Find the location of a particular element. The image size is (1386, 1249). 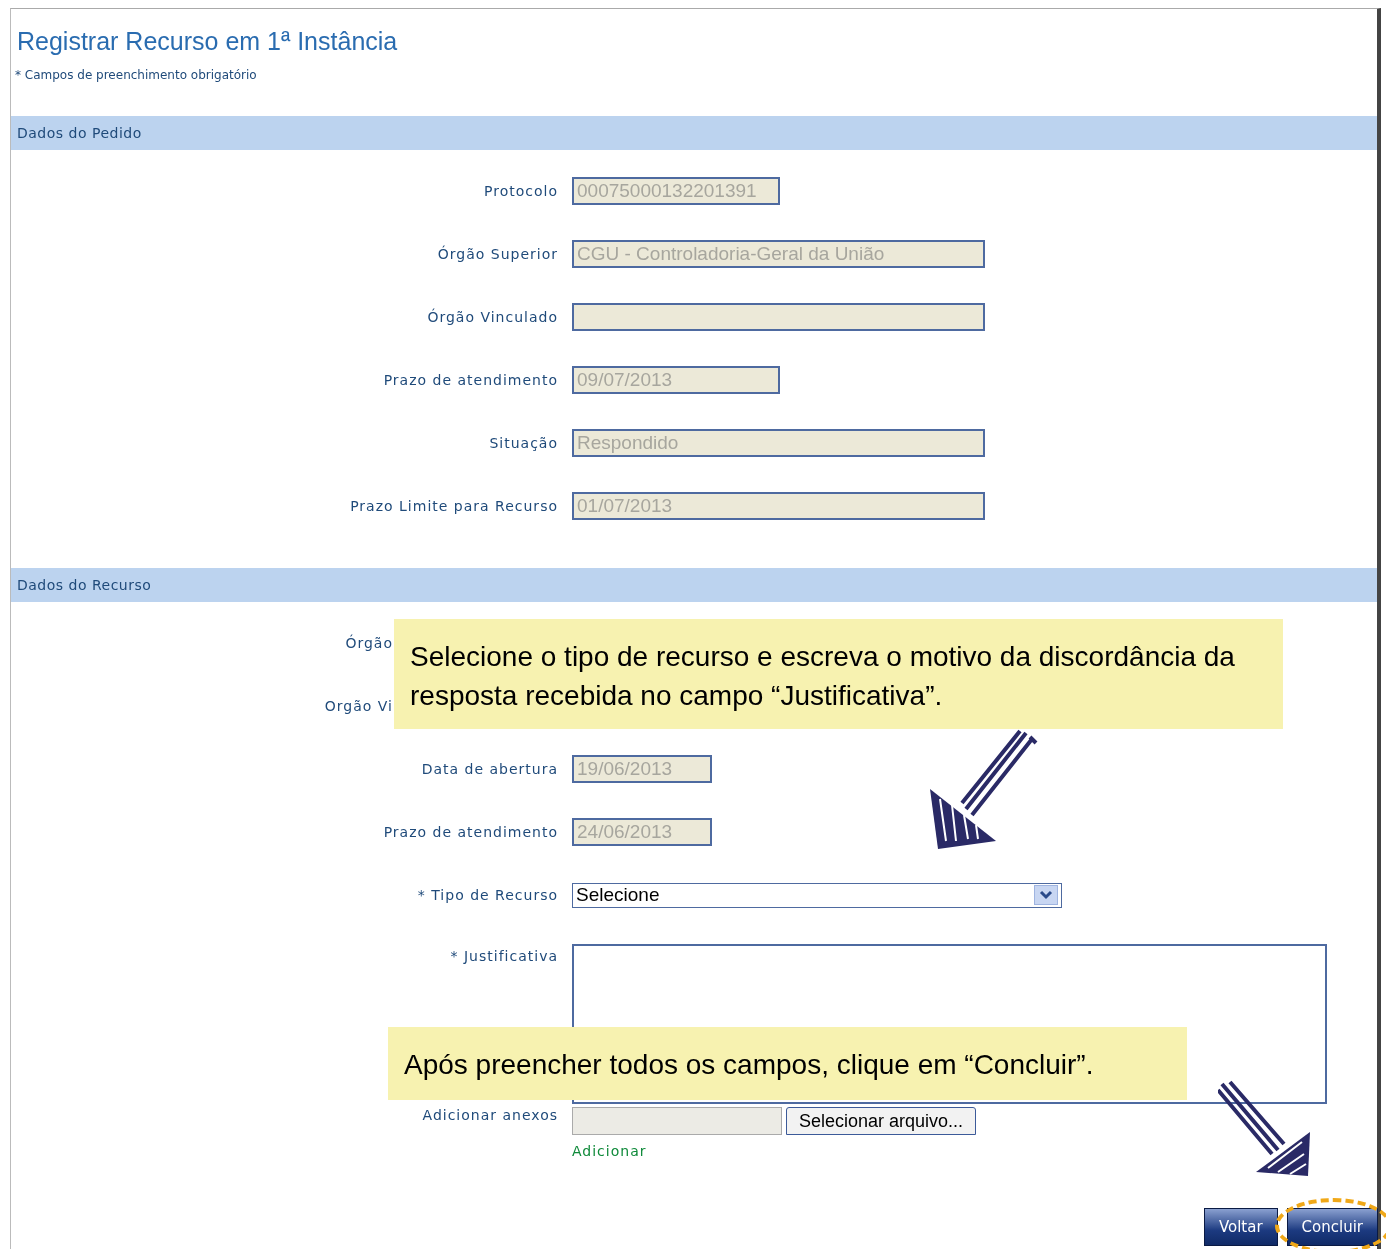

callout-note: Após preencher todos os campos, clique em “Concluir”. is located at coordinates (787, 1063).